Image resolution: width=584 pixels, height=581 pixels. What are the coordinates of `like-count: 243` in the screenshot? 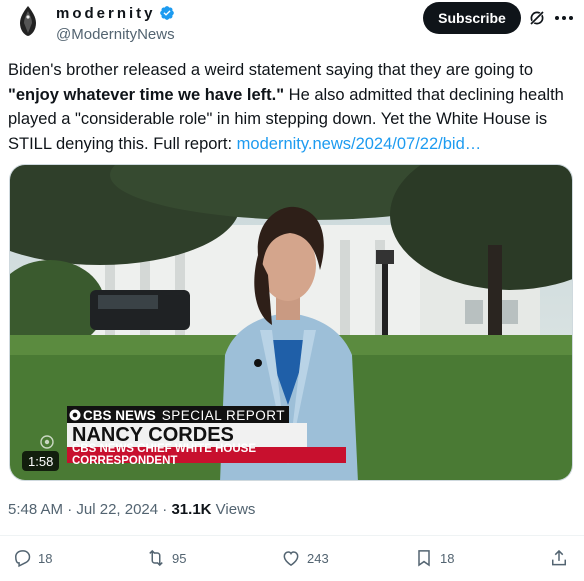 It's located at (318, 558).